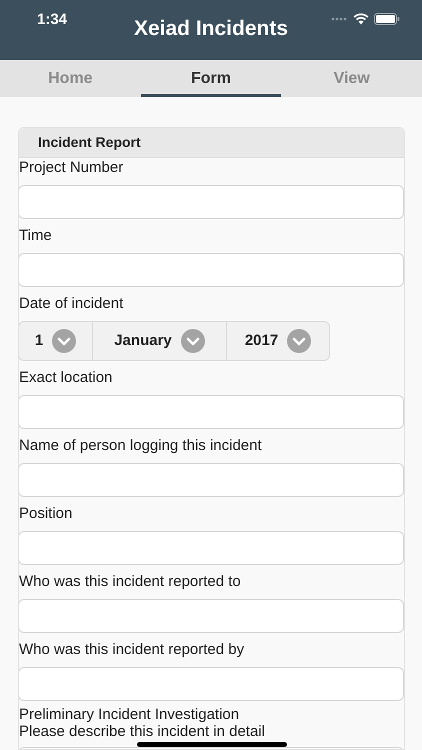  Describe the element at coordinates (211, 143) in the screenshot. I see `form-header: Incident Report` at that location.